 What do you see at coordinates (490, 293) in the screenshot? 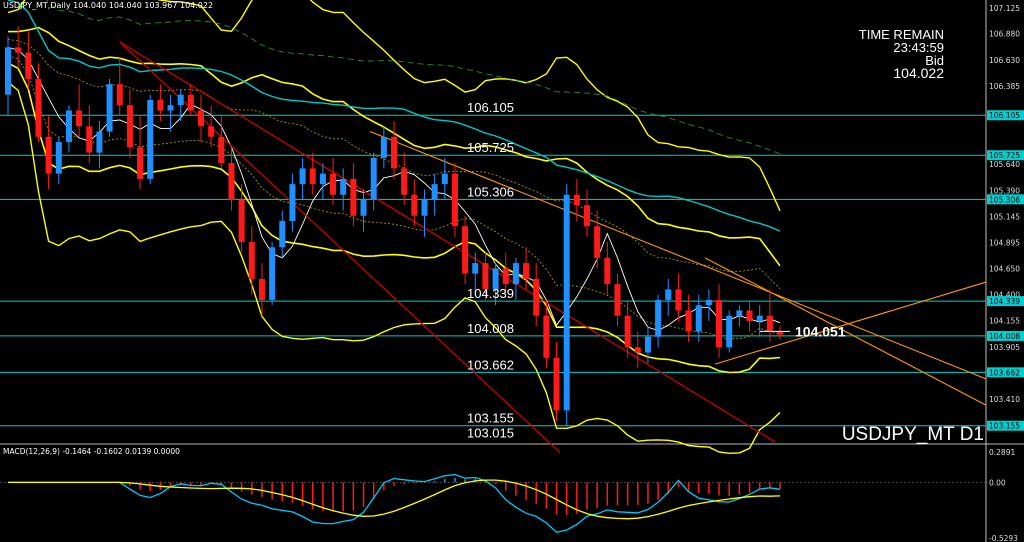
I see `level-label: 104.339` at bounding box center [490, 293].